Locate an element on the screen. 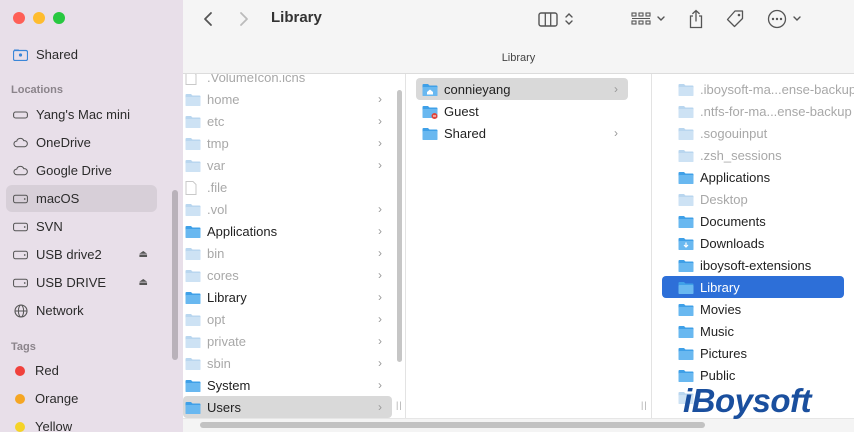 Image resolution: width=854 pixels, height=432 pixels. list-item: sbin › is located at coordinates (287, 363).